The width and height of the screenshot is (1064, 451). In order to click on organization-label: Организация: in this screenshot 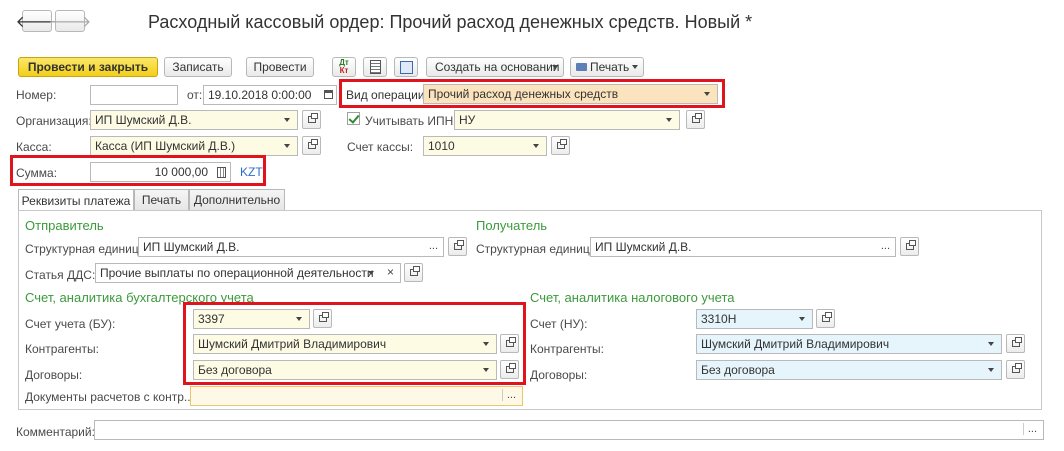, I will do `click(54, 121)`.